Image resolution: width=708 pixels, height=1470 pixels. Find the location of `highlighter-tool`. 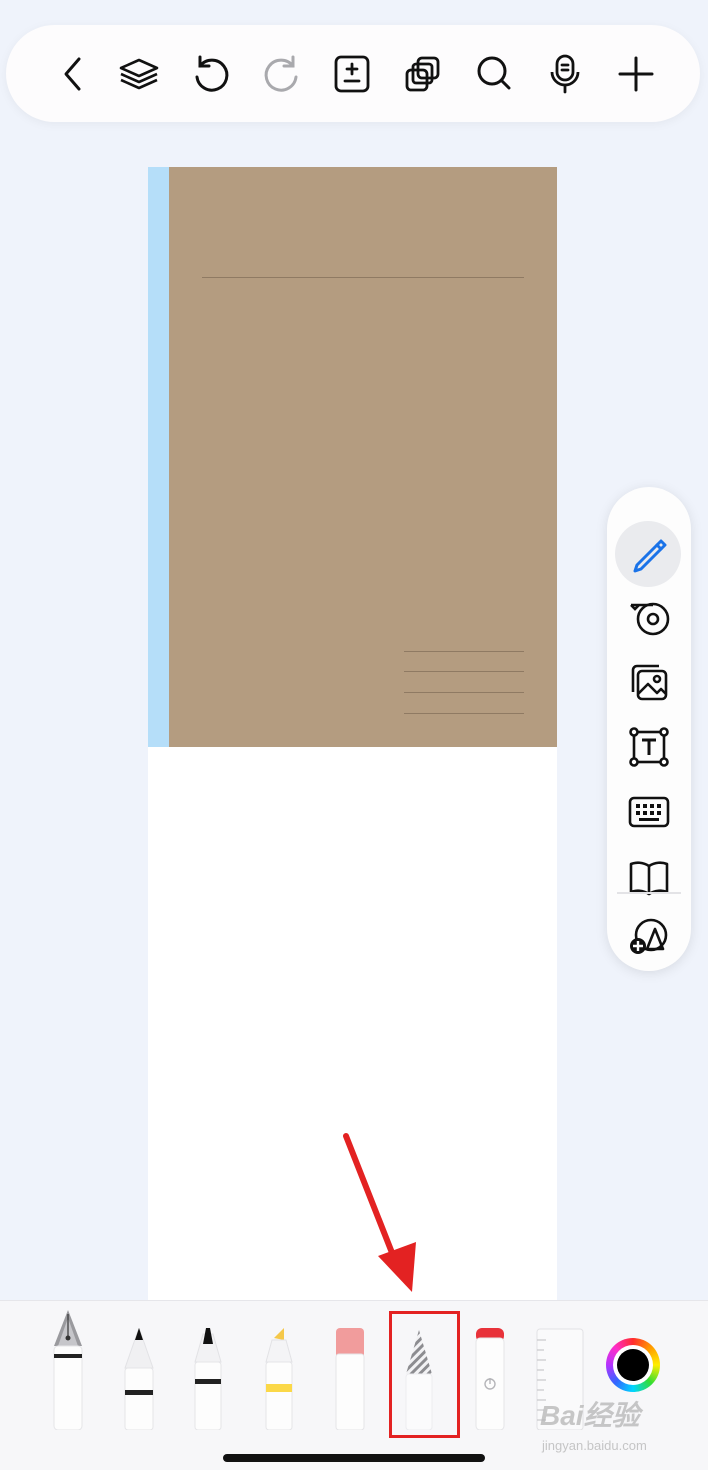

highlighter-tool is located at coordinates (279, 1379).